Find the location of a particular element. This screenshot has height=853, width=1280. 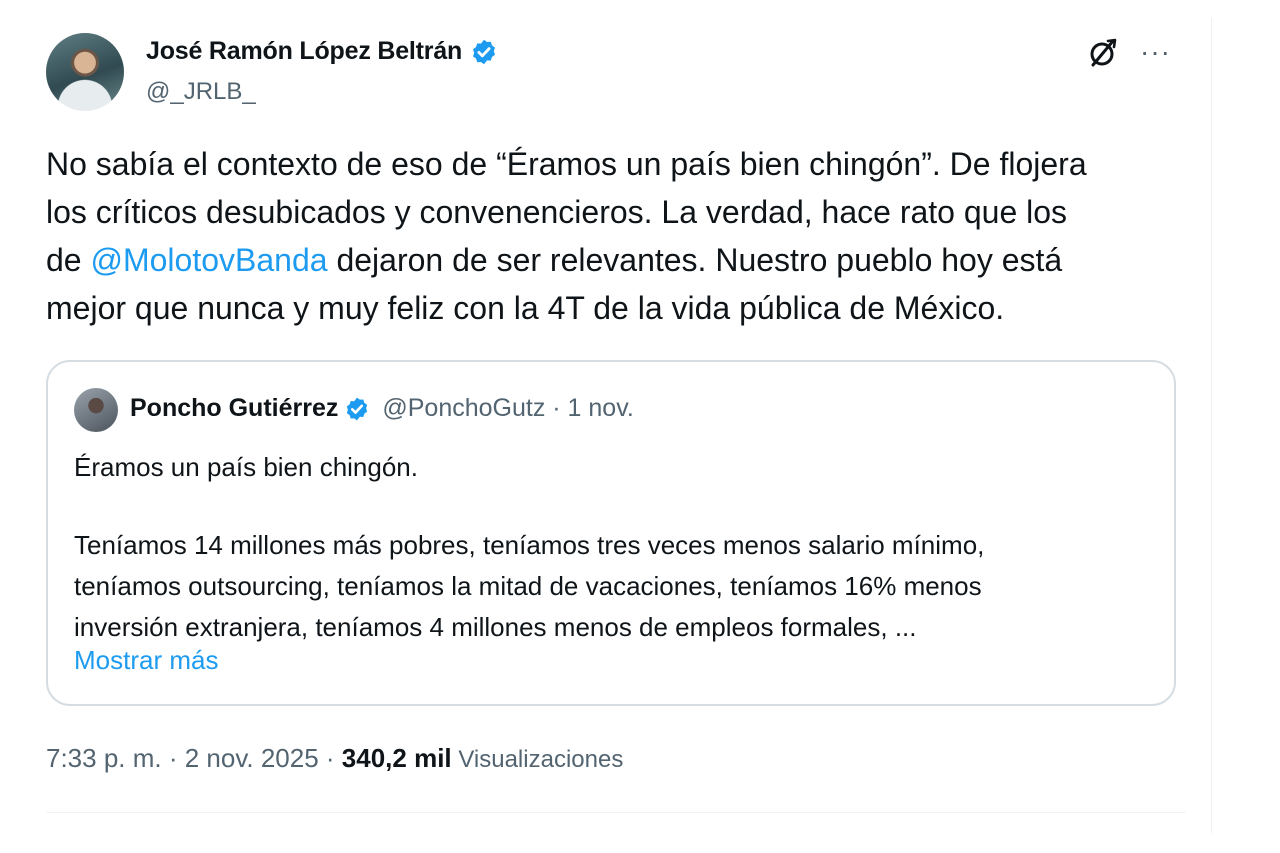

quoted-tweet-header: Poncho Gutiérrez @PonchoGutz · 1 nov. is located at coordinates (382, 408).